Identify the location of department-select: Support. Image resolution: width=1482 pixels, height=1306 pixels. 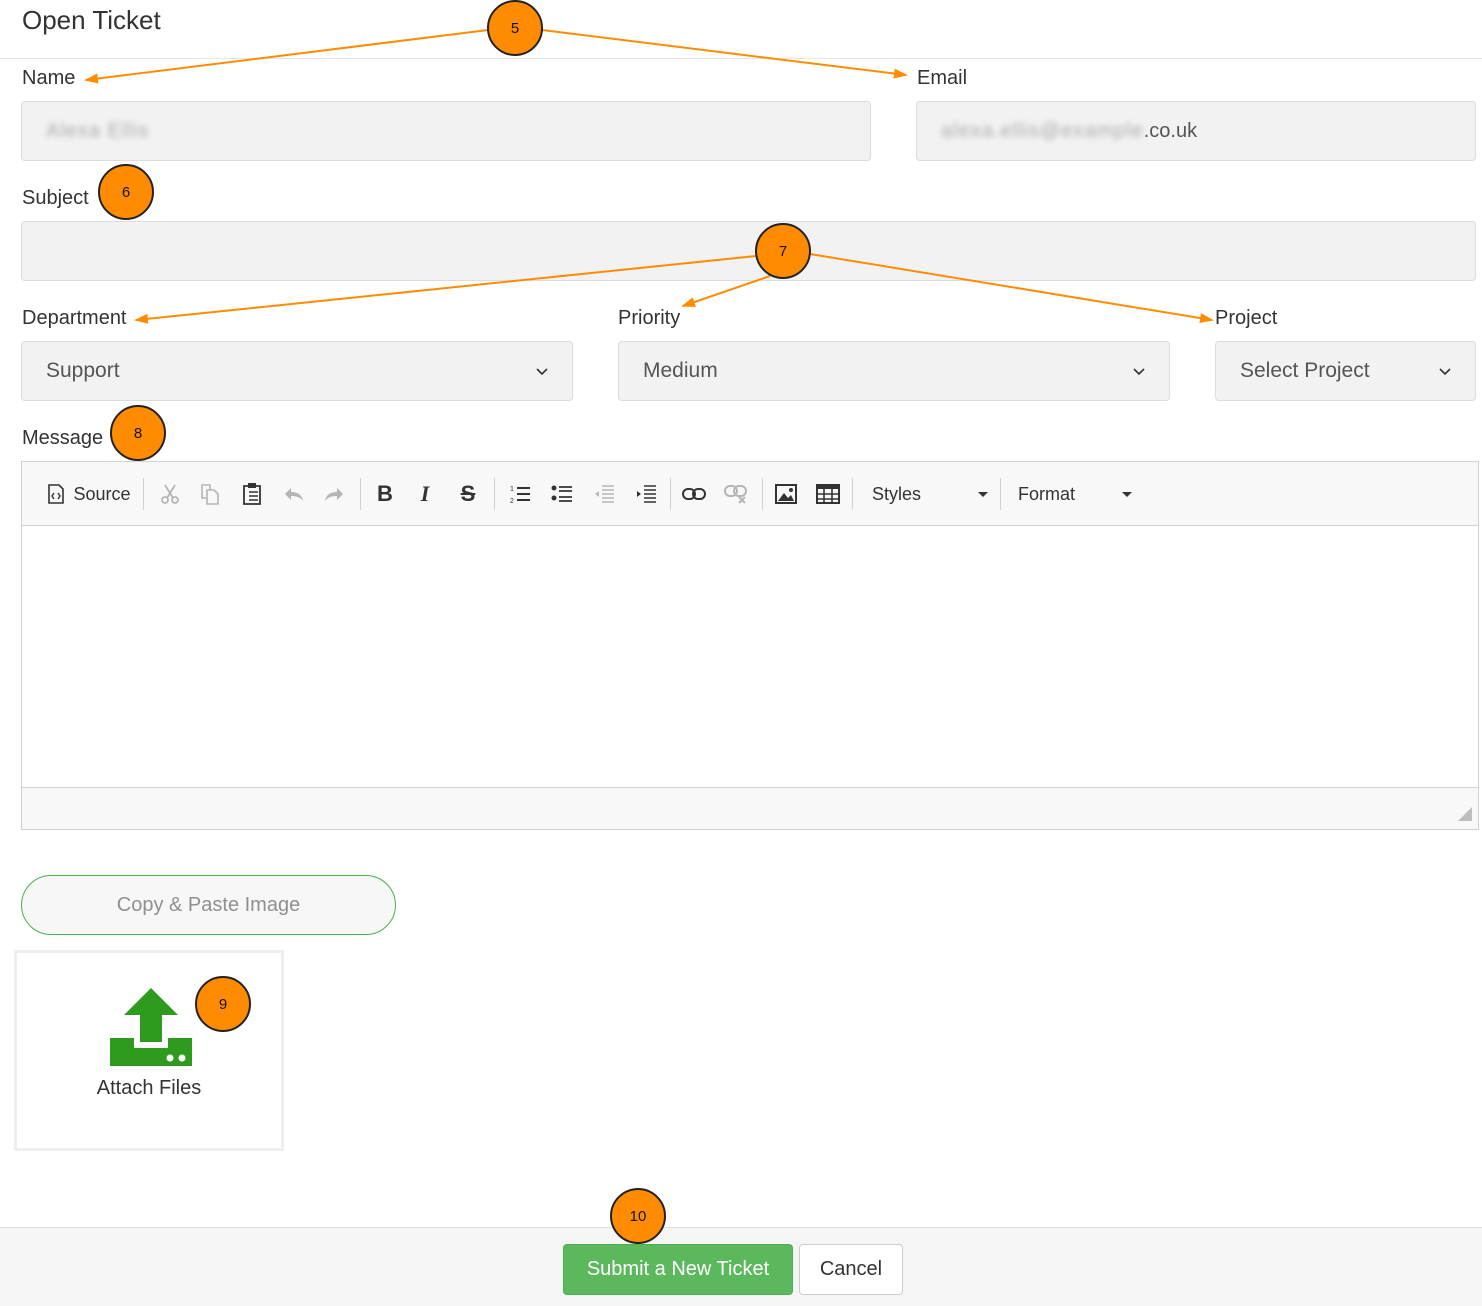
(297, 371).